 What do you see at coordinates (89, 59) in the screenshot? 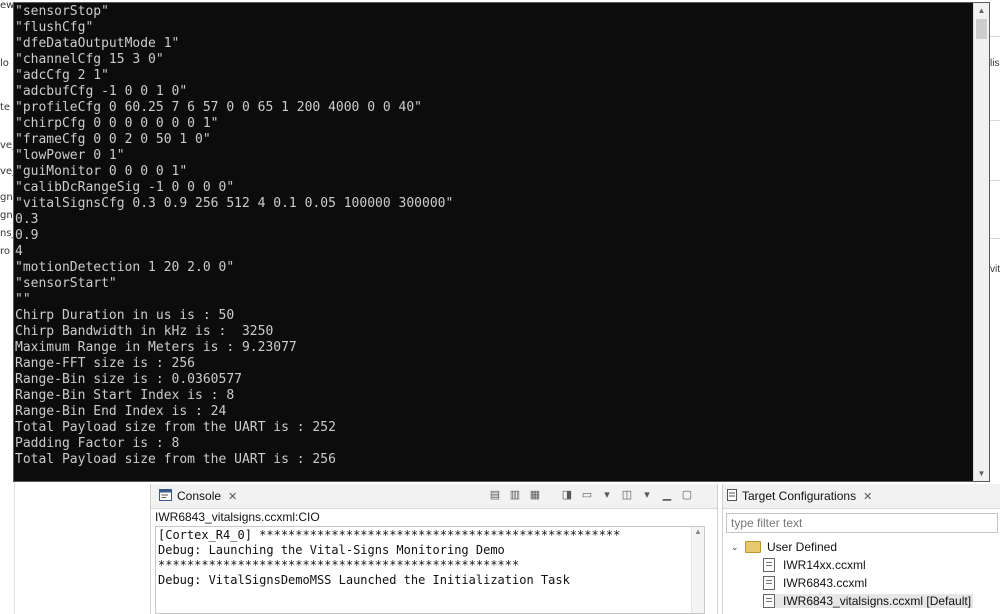
I see `terminal-line: "channelCfg 15 3 0"` at bounding box center [89, 59].